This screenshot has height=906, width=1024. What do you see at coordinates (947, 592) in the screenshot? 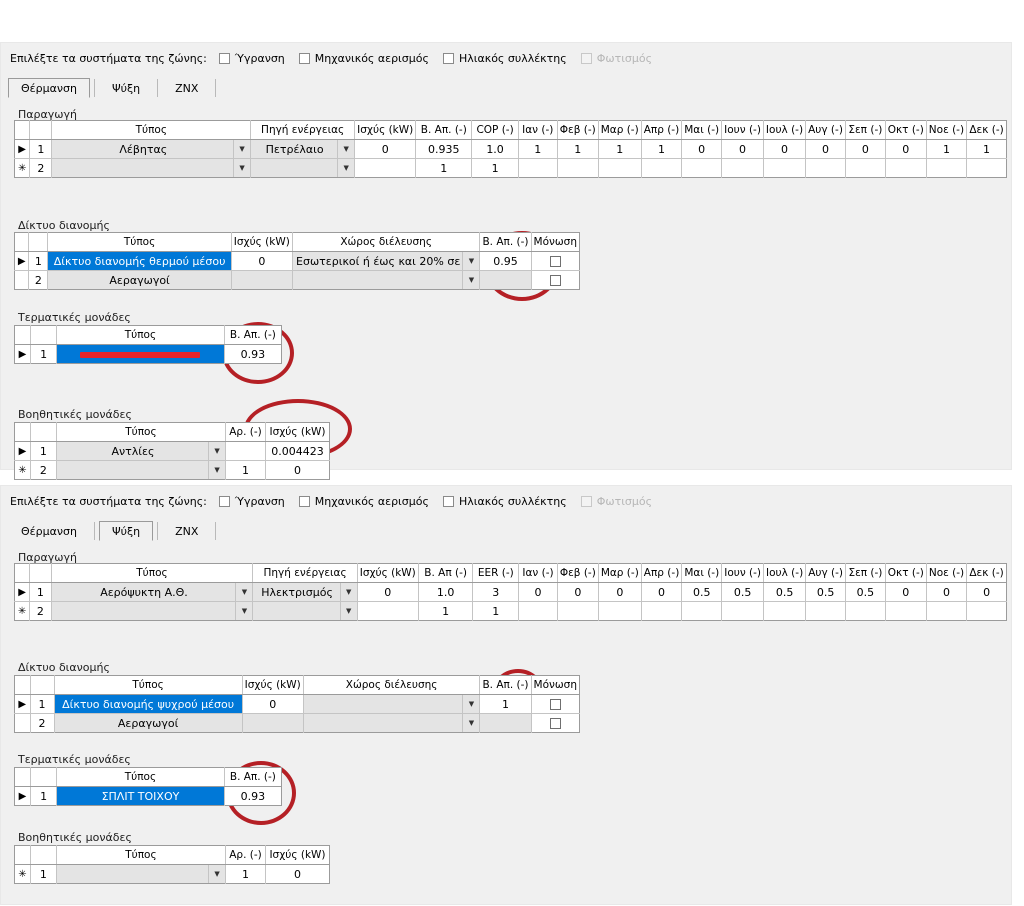
I see `cell-month-11: 0` at bounding box center [947, 592].